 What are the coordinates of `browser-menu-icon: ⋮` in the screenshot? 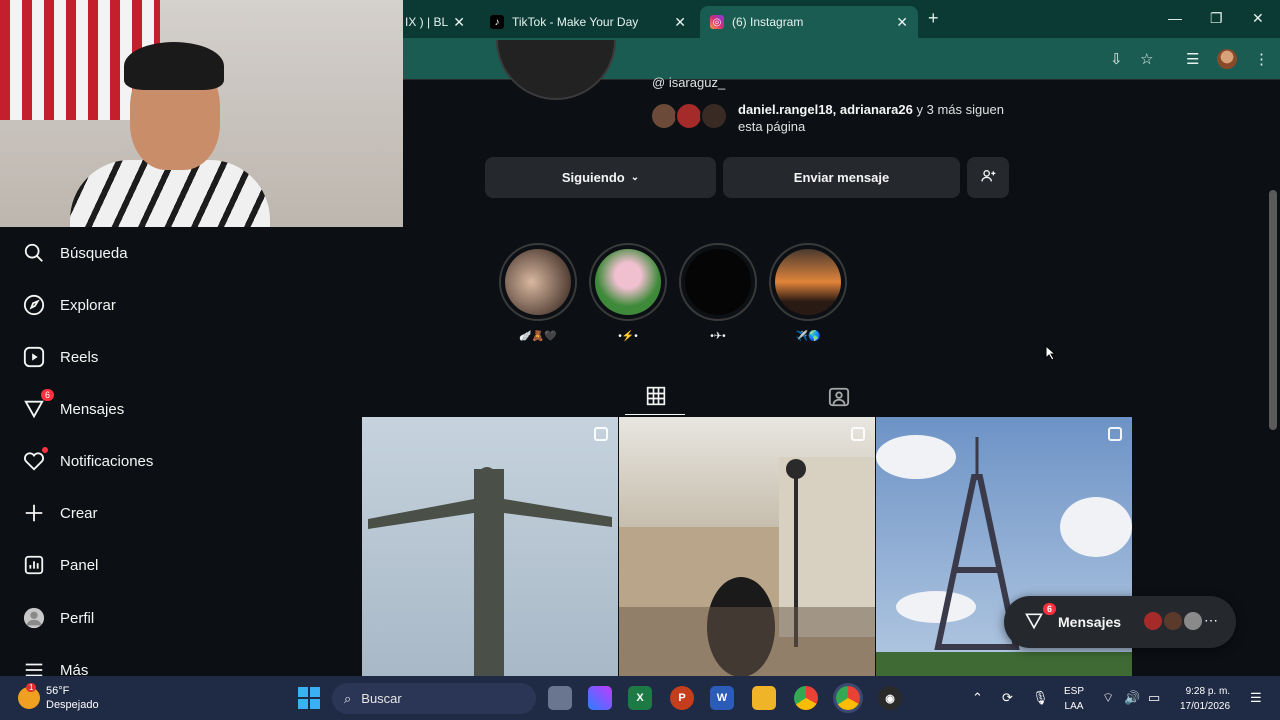 It's located at (1261, 59).